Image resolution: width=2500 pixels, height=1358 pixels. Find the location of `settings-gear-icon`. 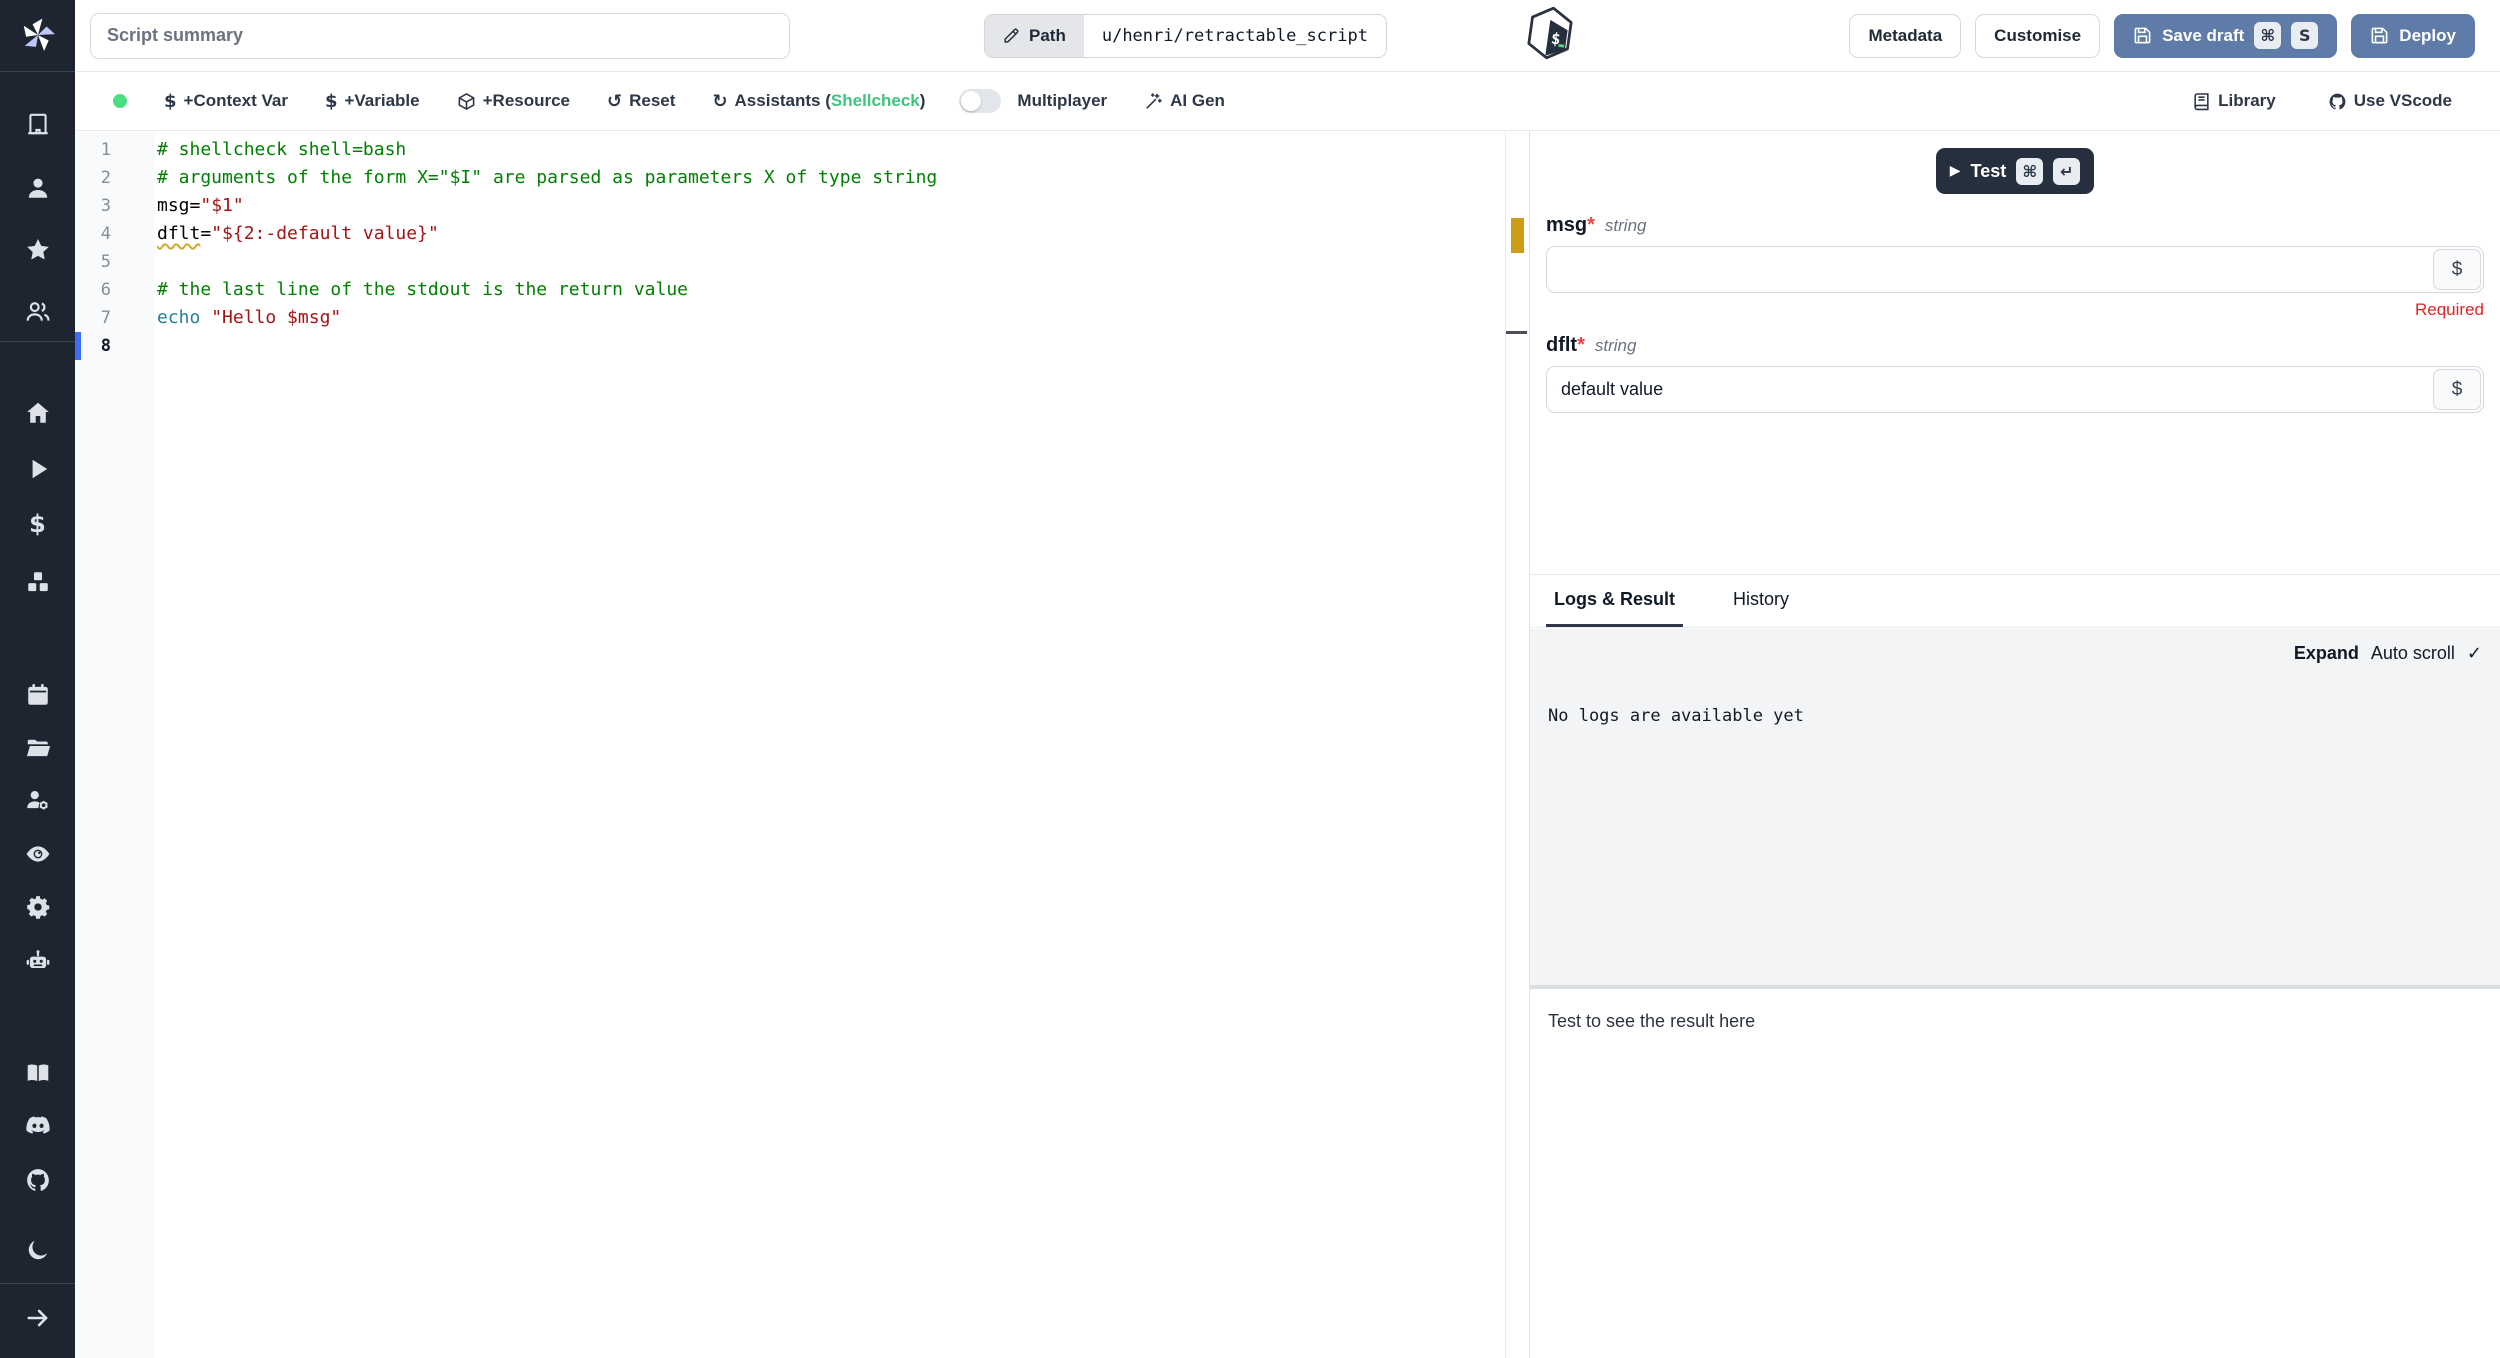

settings-gear-icon is located at coordinates (37, 907).